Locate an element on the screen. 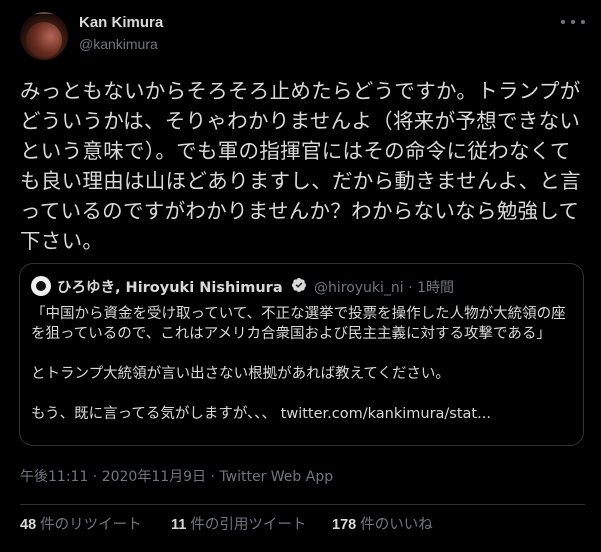  verified-badge-icon is located at coordinates (298, 285).